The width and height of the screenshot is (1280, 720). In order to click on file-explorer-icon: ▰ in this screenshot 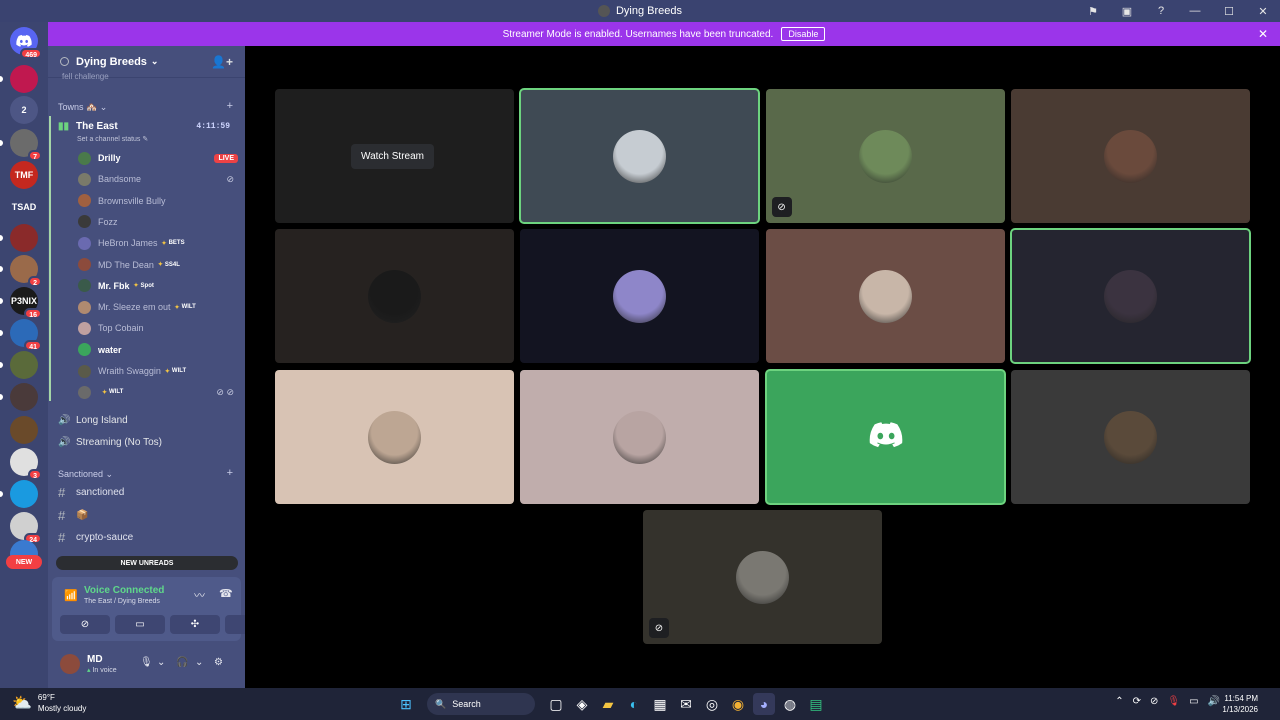, I will do `click(608, 704)`.